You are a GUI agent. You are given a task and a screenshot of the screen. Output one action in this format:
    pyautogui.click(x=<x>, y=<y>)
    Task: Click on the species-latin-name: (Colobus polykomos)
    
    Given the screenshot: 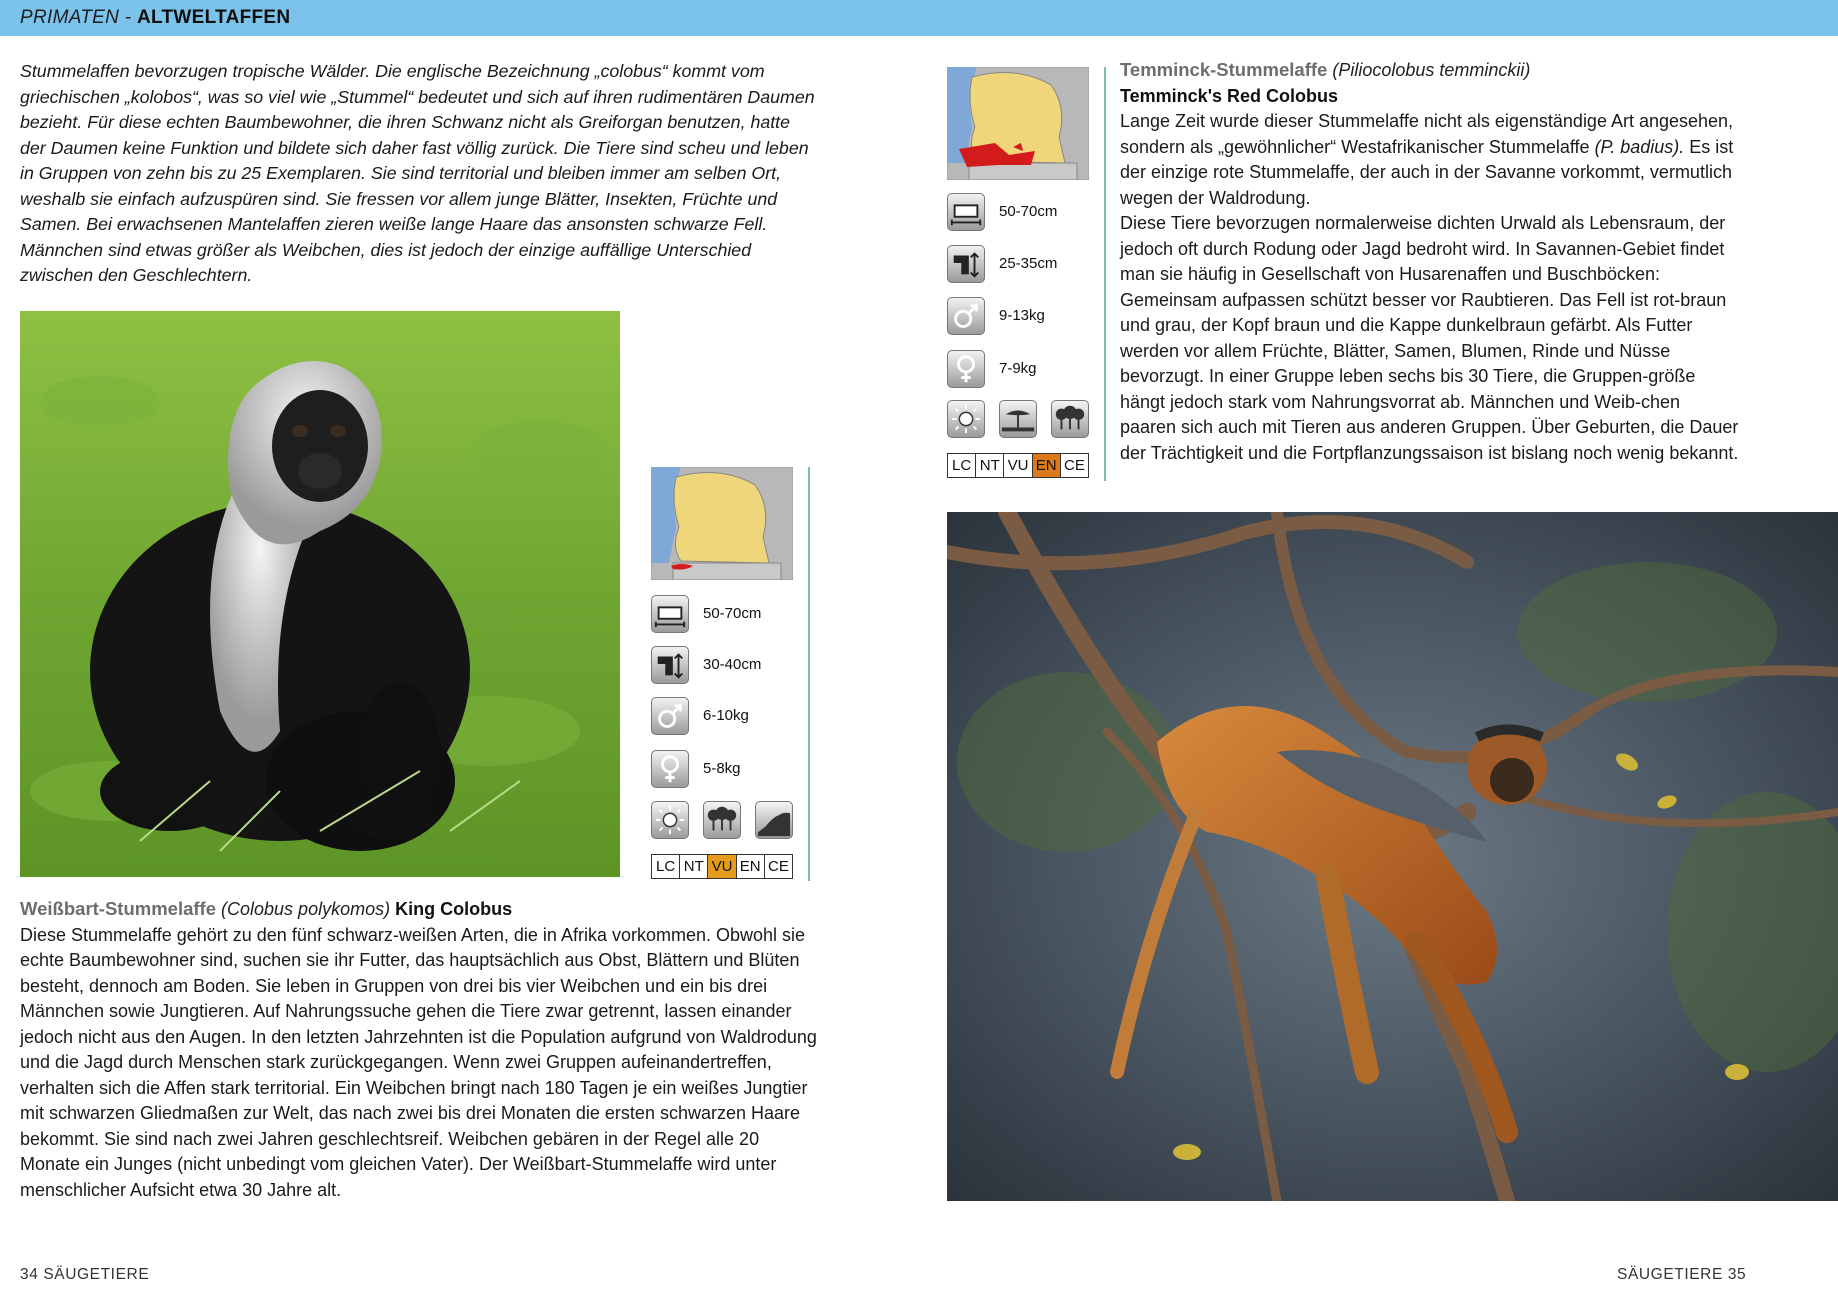 What is the action you would take?
    pyautogui.click(x=306, y=909)
    